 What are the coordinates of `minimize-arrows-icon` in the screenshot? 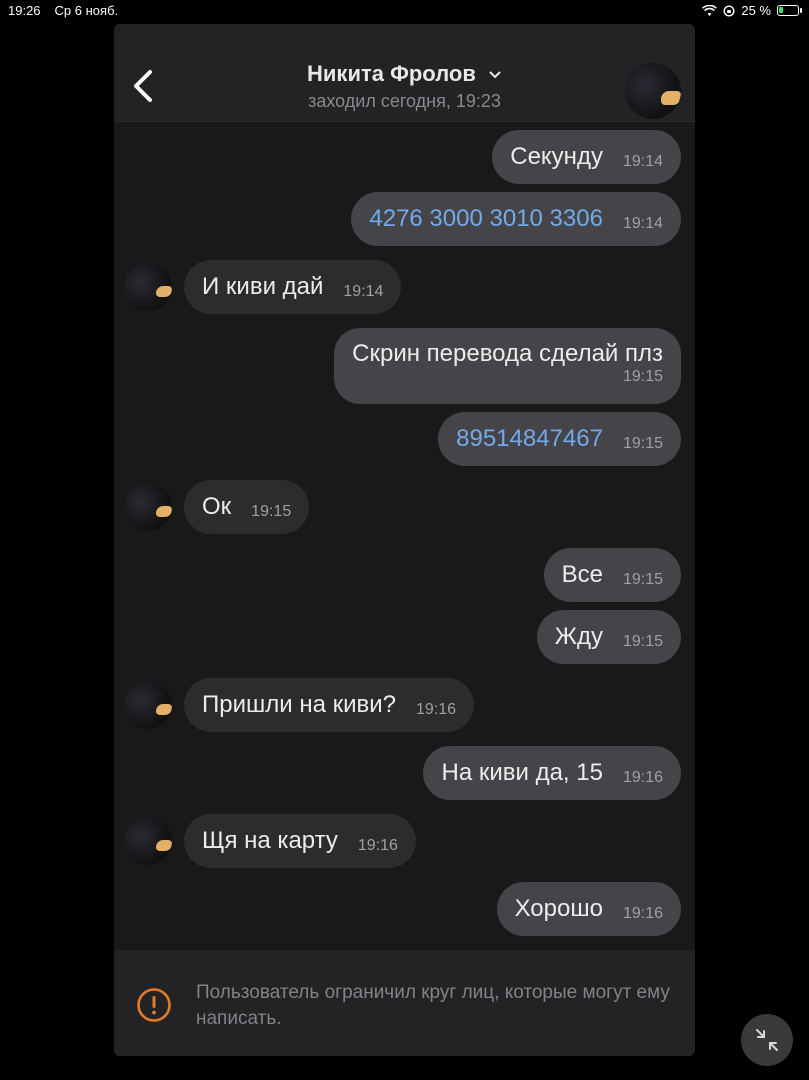 It's located at (767, 1040).